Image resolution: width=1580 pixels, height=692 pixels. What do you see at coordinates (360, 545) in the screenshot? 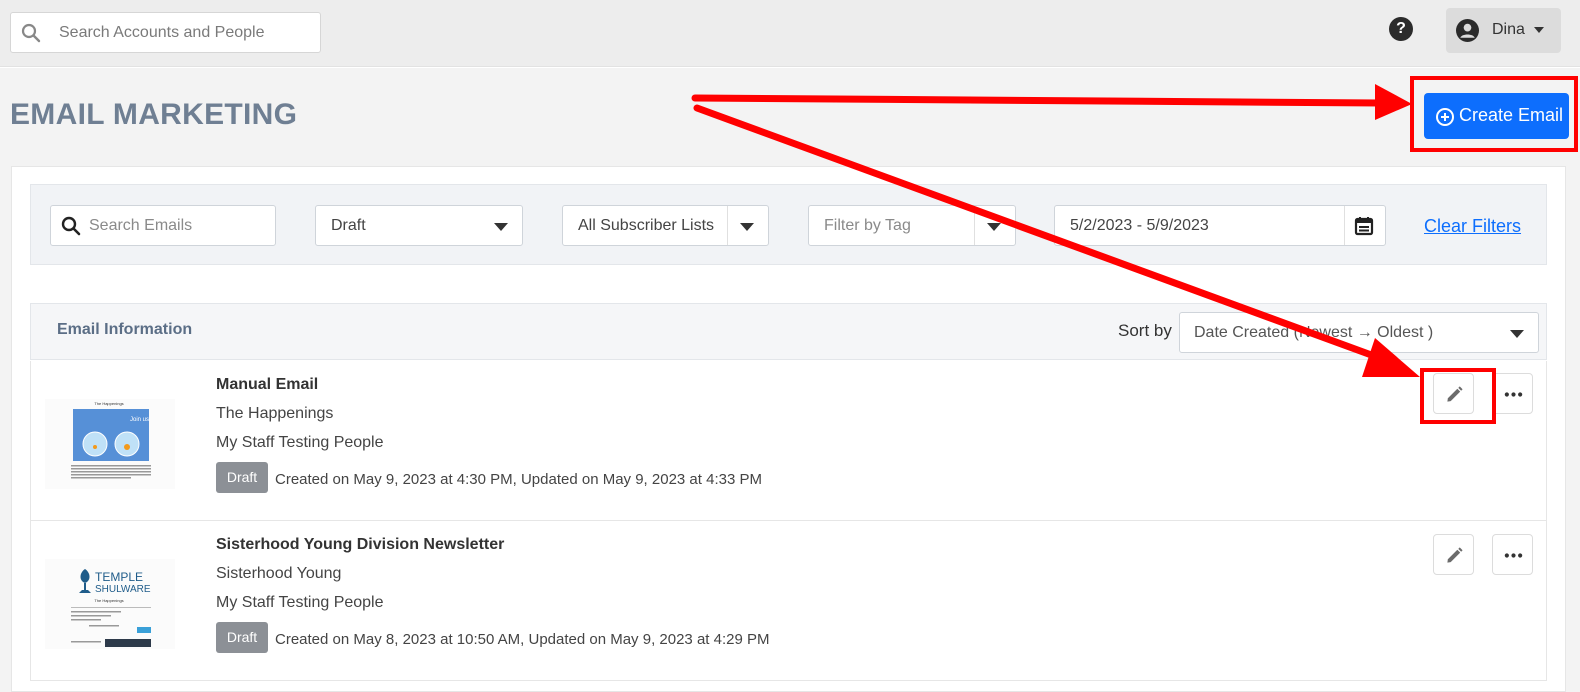
I see `email-name: Sisterhood Young Division Newsletter` at bounding box center [360, 545].